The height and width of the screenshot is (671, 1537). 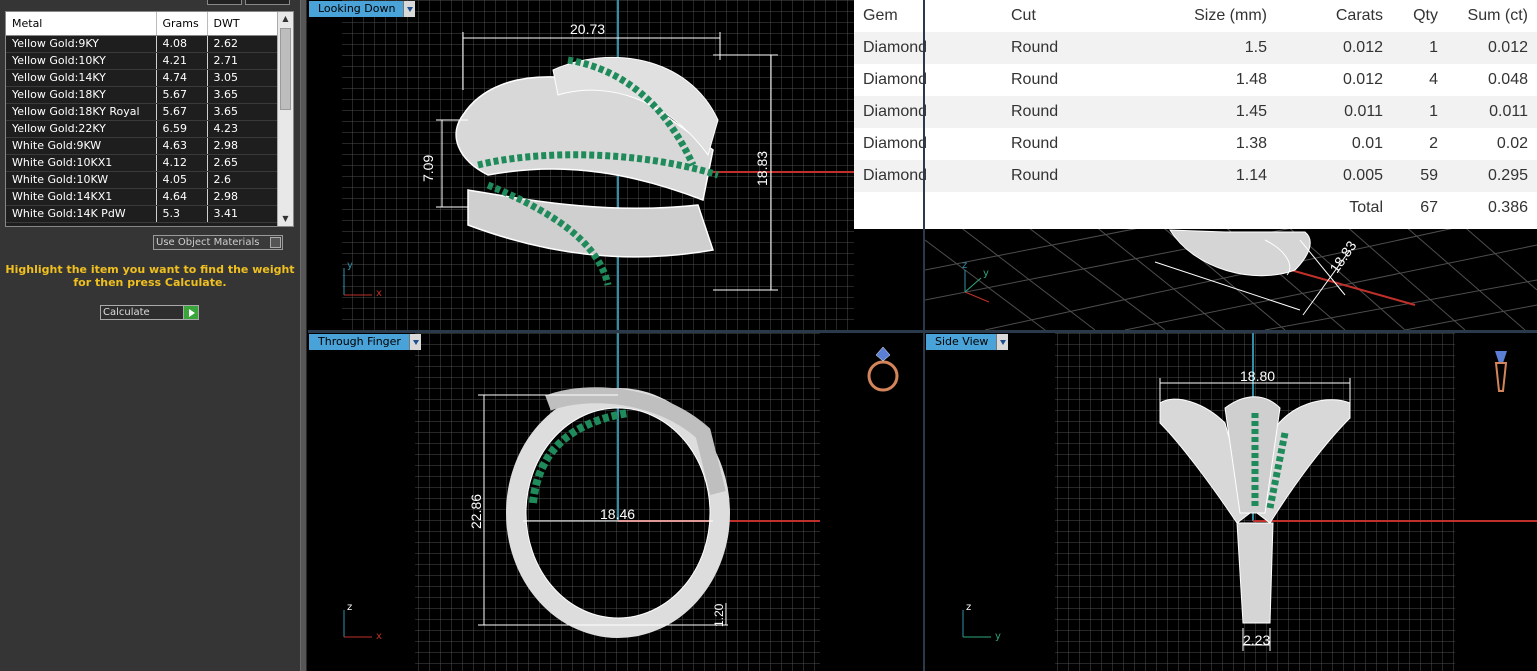 I want to click on metal-row: White Gold:14KX1 4.64 2.98, so click(x=142, y=197).